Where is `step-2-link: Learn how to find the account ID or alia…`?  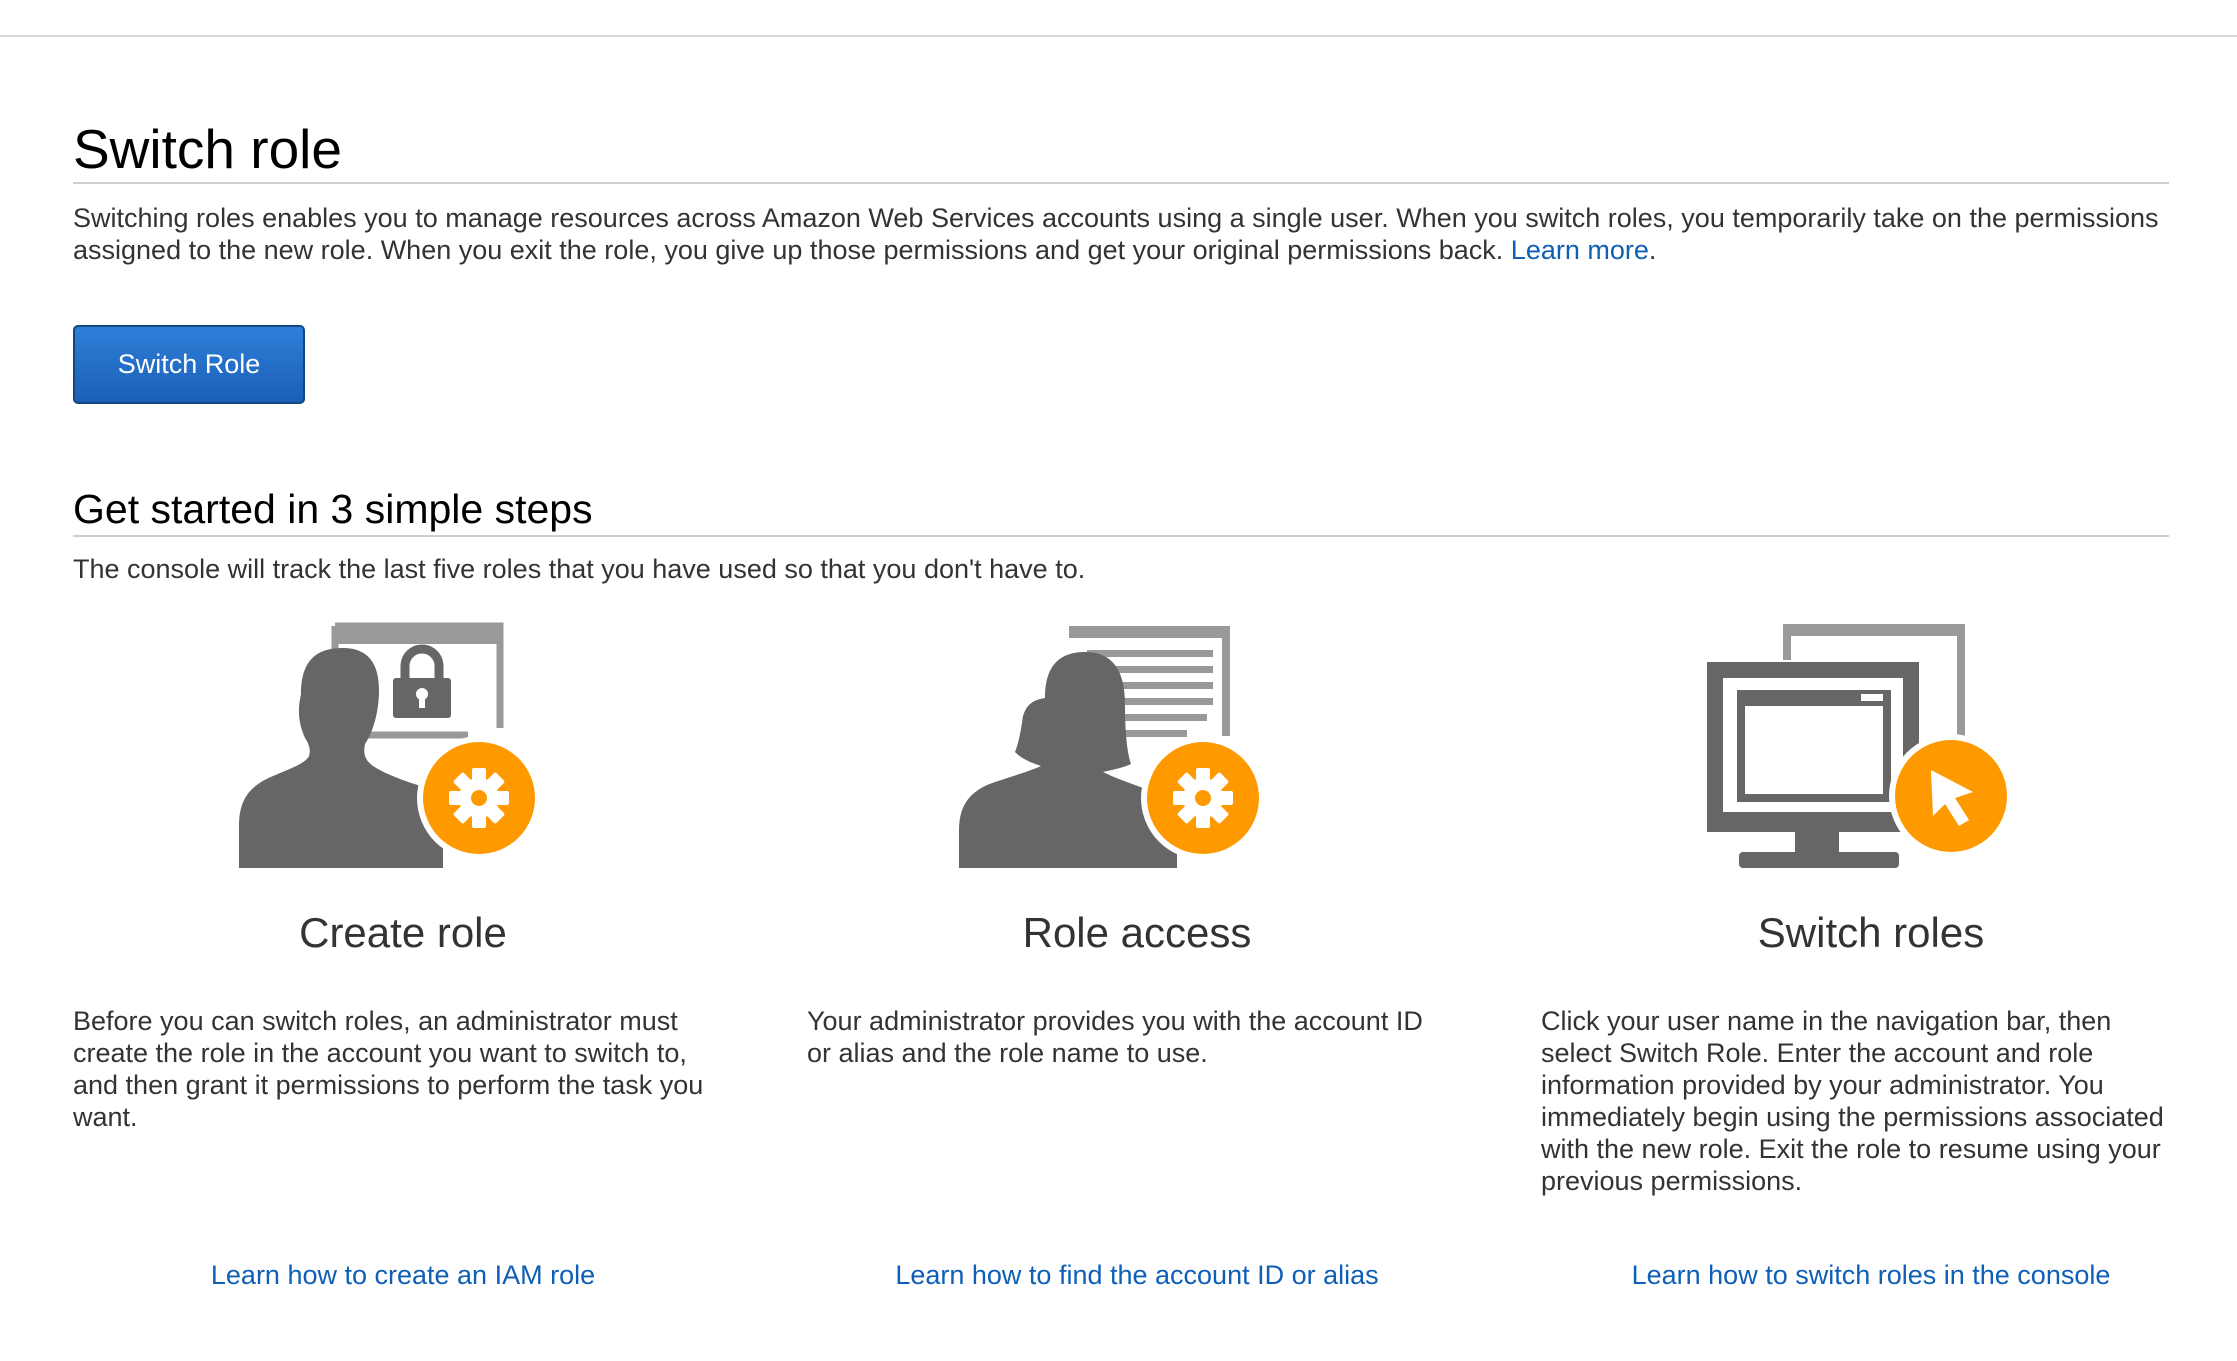
step-2-link: Learn how to find the account ID or alia… is located at coordinates (1137, 1275).